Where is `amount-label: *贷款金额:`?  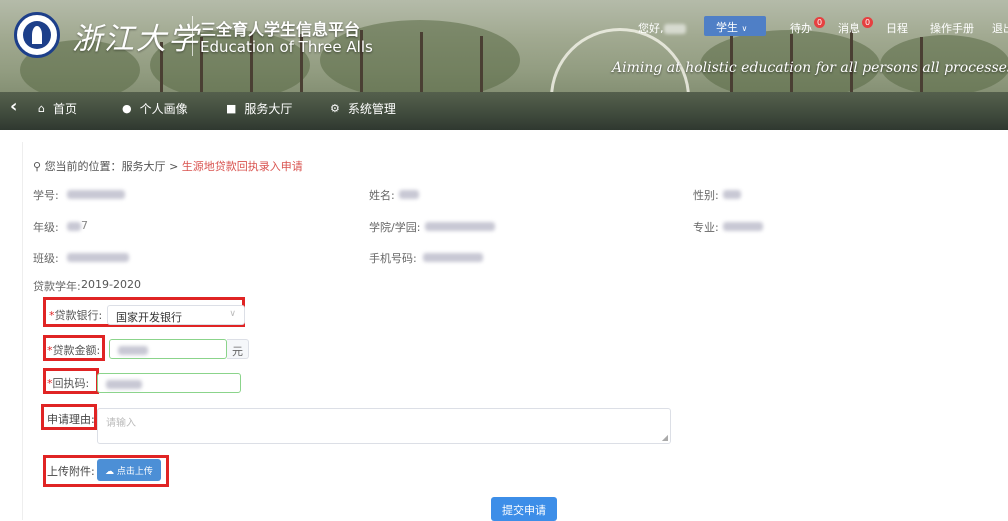 amount-label: *贷款金额: is located at coordinates (73, 350).